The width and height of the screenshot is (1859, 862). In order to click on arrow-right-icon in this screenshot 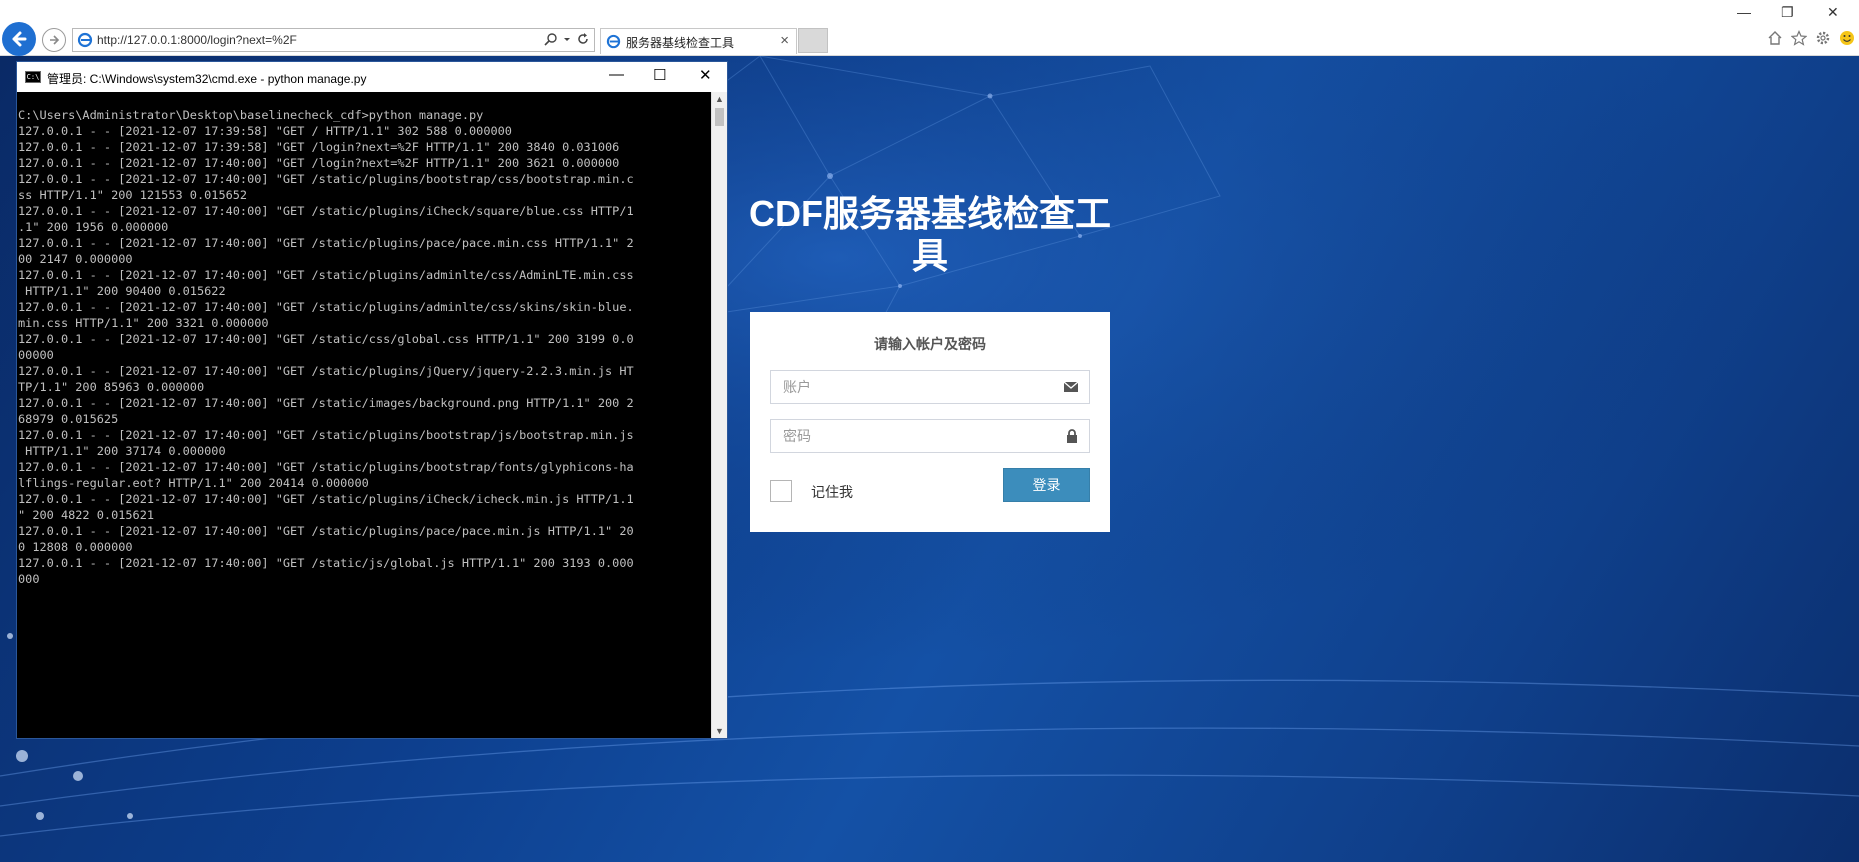, I will do `click(55, 40)`.